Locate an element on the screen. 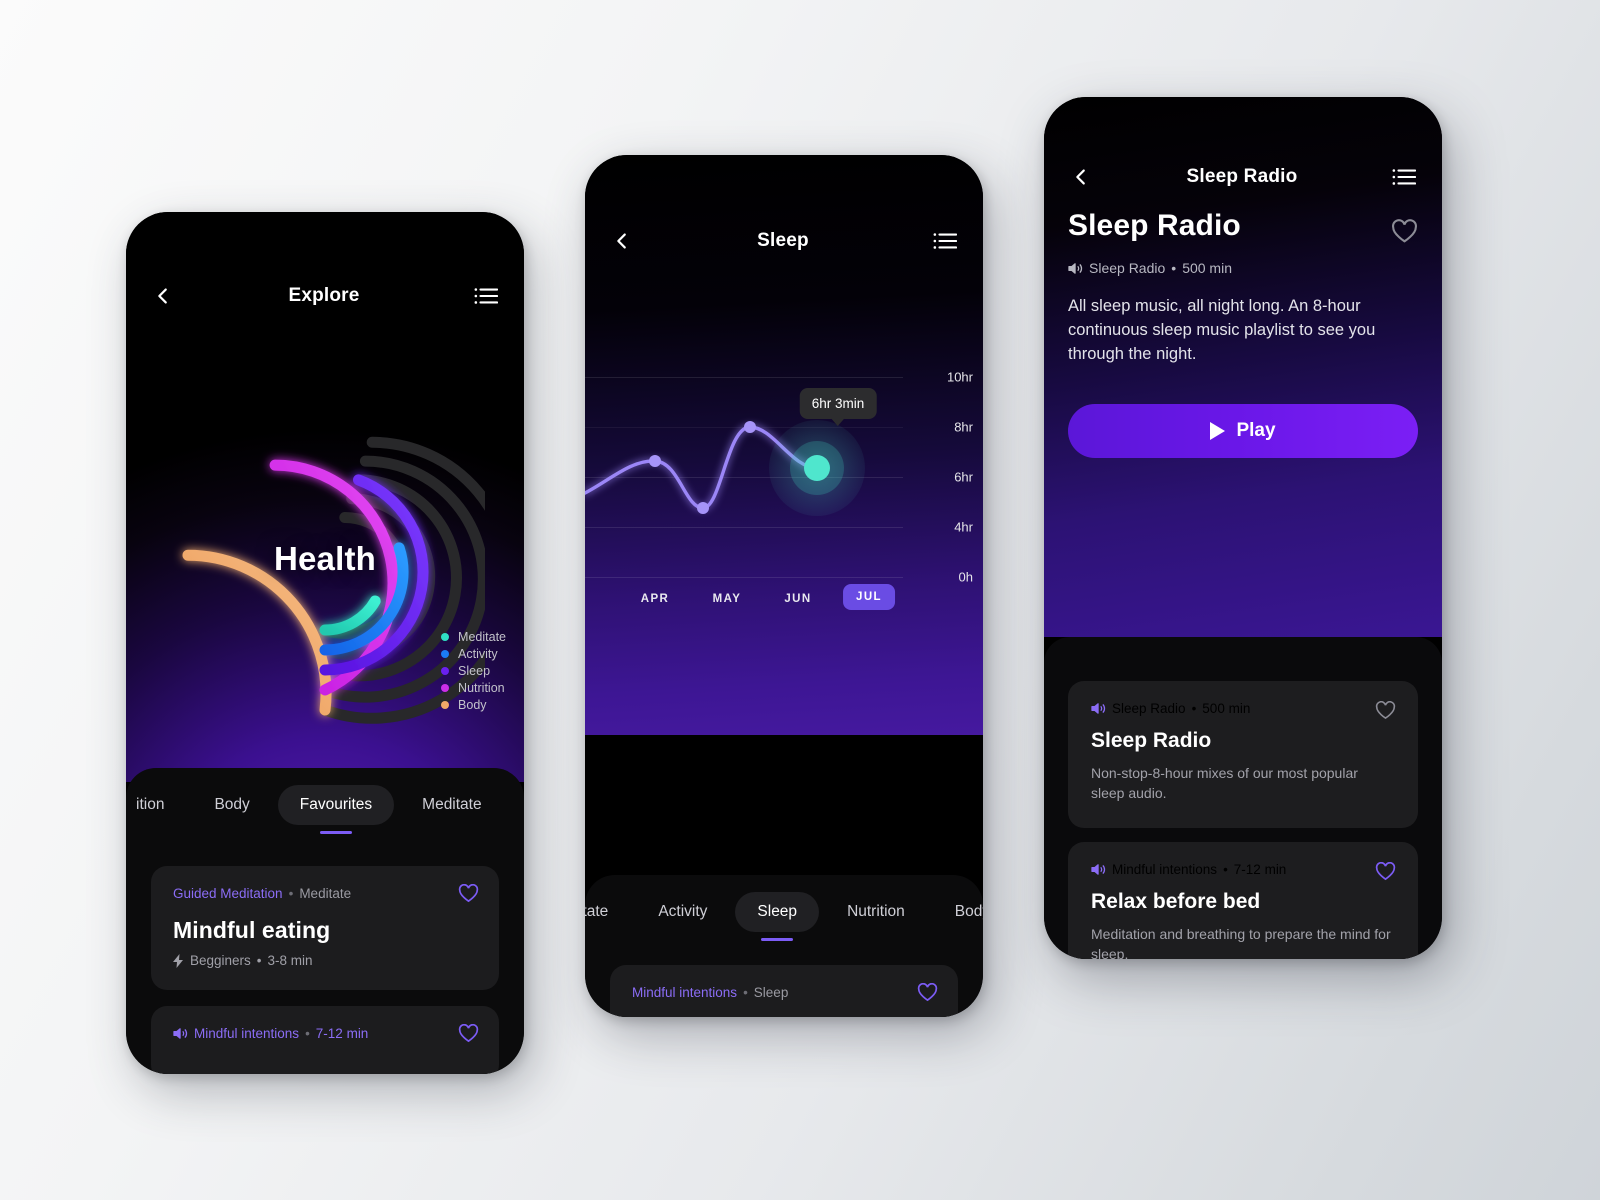 The width and height of the screenshot is (1600, 1200). month-may: MAY is located at coordinates (727, 599).